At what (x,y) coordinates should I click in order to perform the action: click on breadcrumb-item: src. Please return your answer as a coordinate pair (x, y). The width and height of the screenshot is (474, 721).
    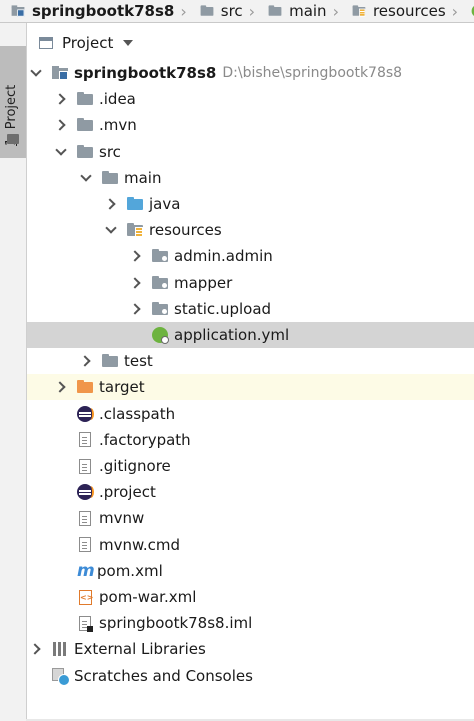
    Looking at the image, I should click on (218, 11).